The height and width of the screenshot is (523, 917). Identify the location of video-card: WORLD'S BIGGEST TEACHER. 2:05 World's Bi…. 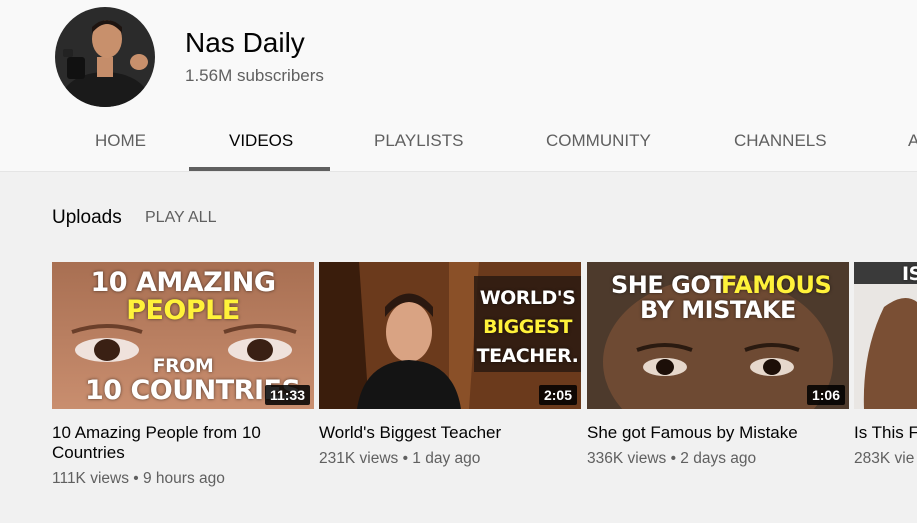
(450, 365).